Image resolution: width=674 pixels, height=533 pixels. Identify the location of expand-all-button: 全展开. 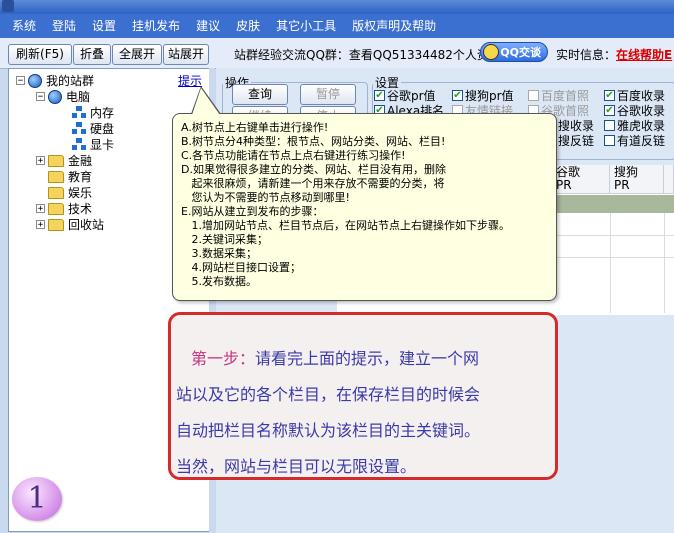
(137, 54).